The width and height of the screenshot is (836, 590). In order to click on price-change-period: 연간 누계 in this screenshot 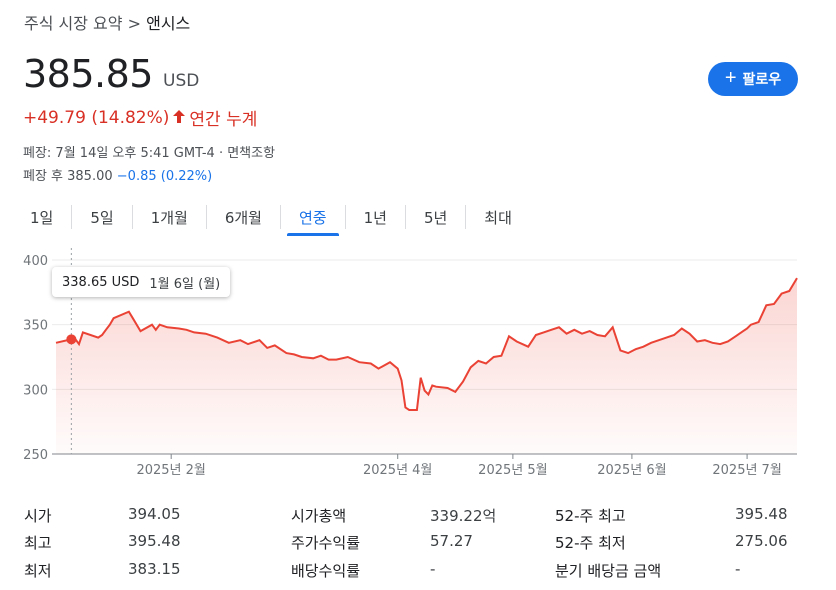, I will do `click(223, 120)`.